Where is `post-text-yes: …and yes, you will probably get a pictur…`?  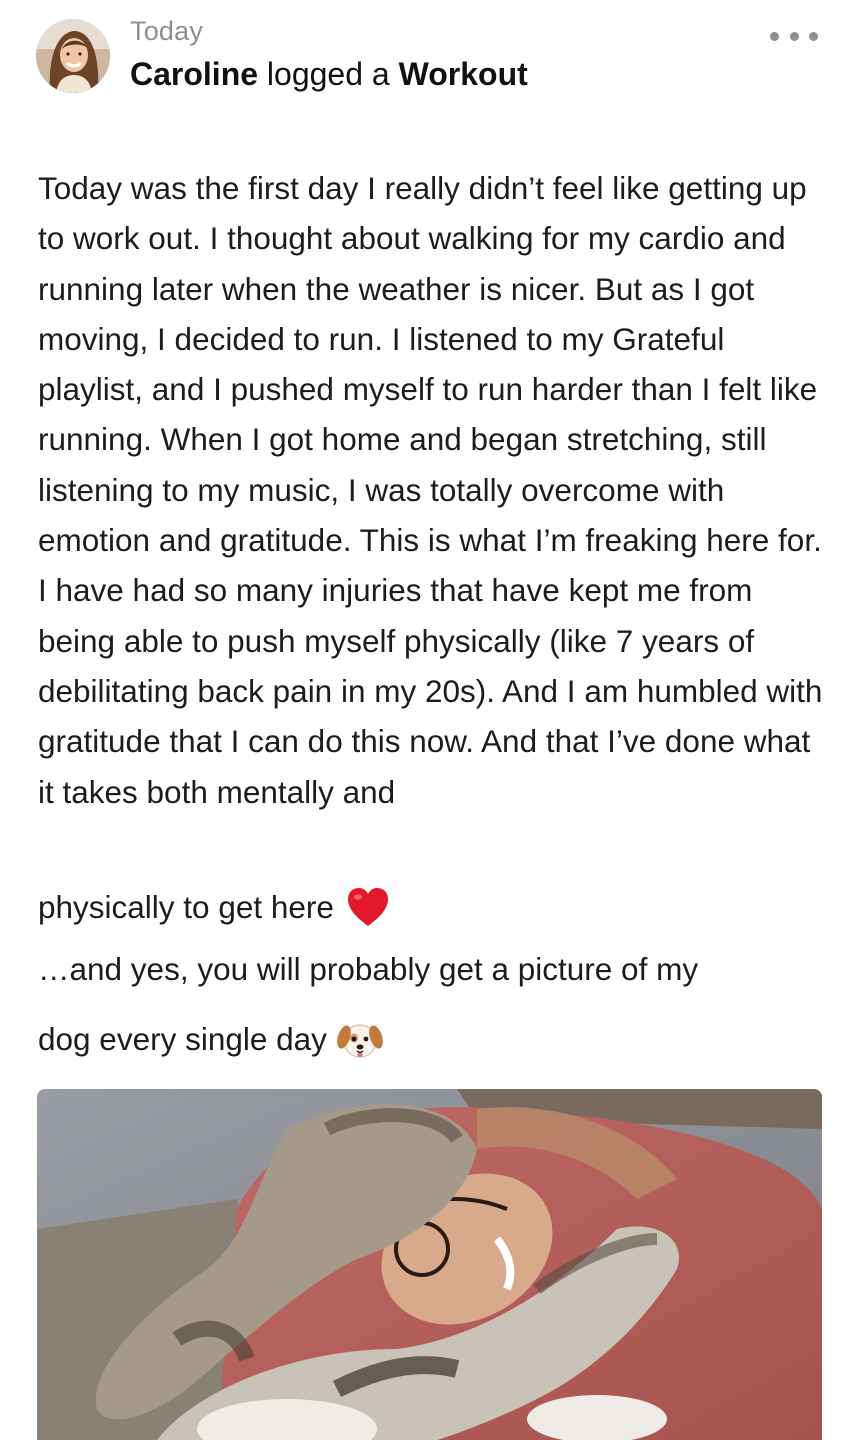 post-text-yes: …and yes, you will probably get a pictur… is located at coordinates (368, 969).